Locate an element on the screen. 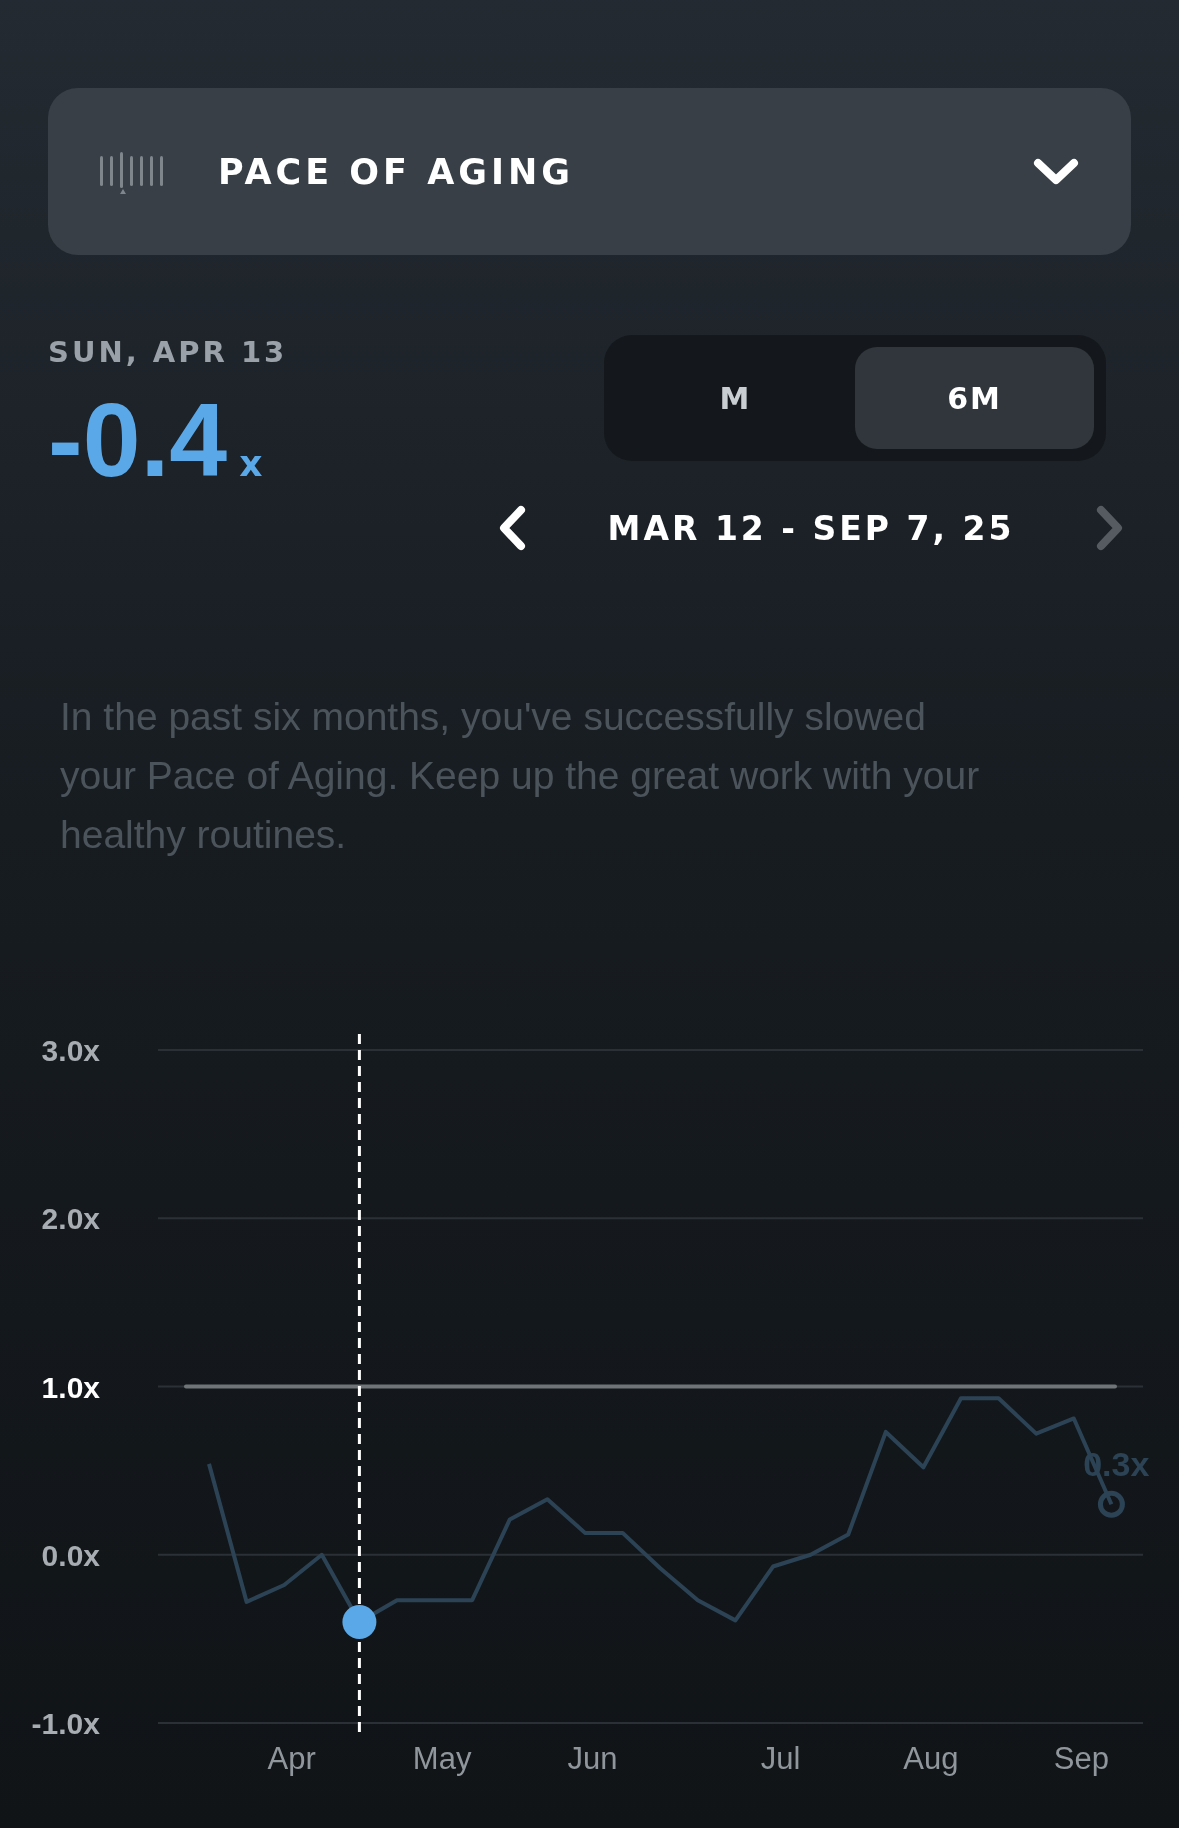 The image size is (1179, 1828). y-axis-label: 1.0x is located at coordinates (70, 1387).